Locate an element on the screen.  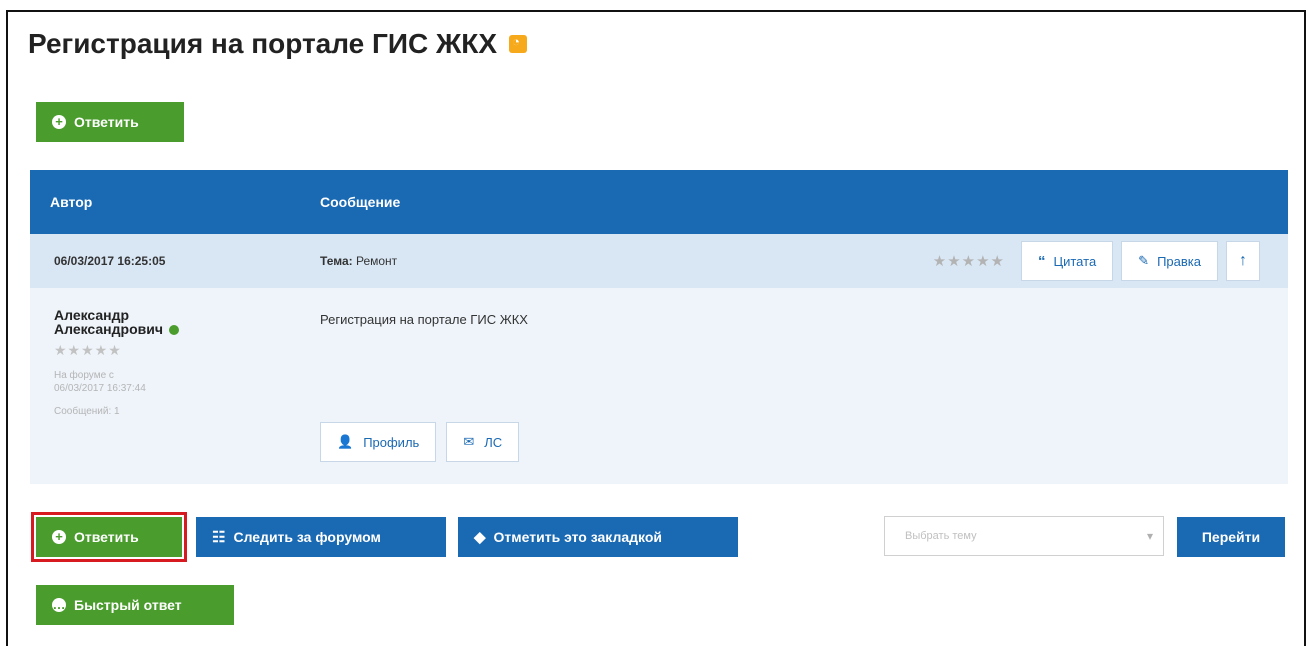
post-topic: Тема: Ремонт is located at coordinates (626, 261).